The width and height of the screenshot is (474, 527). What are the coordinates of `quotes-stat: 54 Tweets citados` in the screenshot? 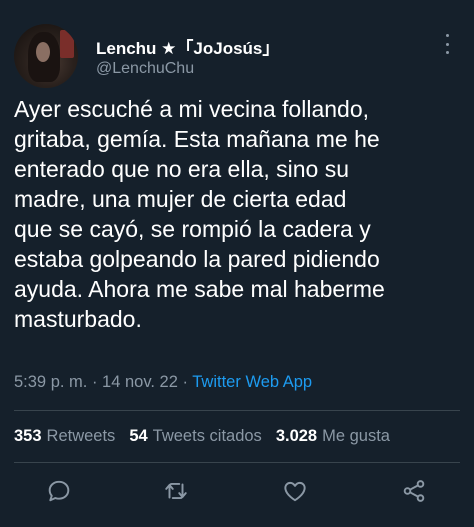 It's located at (195, 436).